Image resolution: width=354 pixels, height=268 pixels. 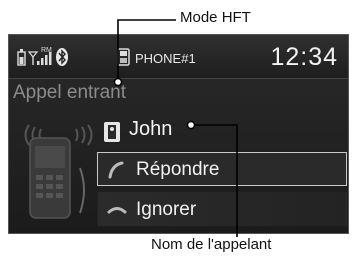 What do you see at coordinates (58, 171) in the screenshot?
I see `ringing-phone-illustration` at bounding box center [58, 171].